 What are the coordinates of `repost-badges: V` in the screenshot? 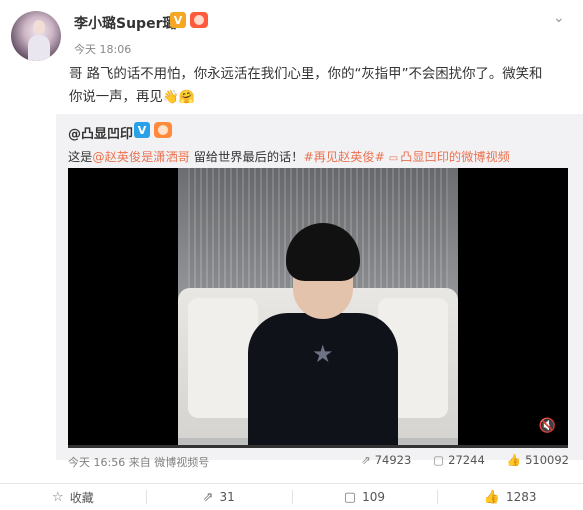 It's located at (153, 130).